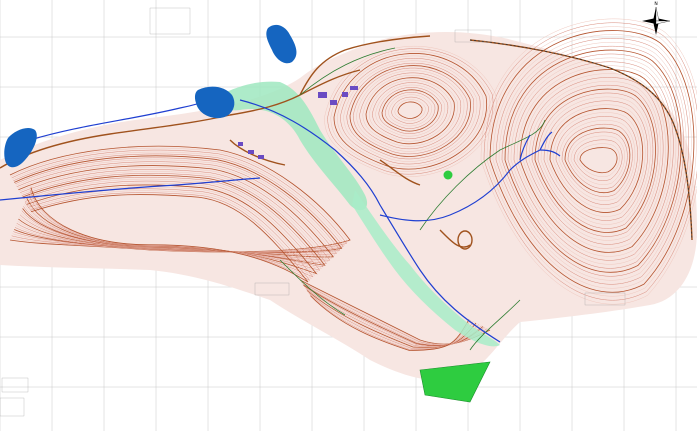 The height and width of the screenshot is (431, 697). I want to click on green-marker, so click(448, 175).